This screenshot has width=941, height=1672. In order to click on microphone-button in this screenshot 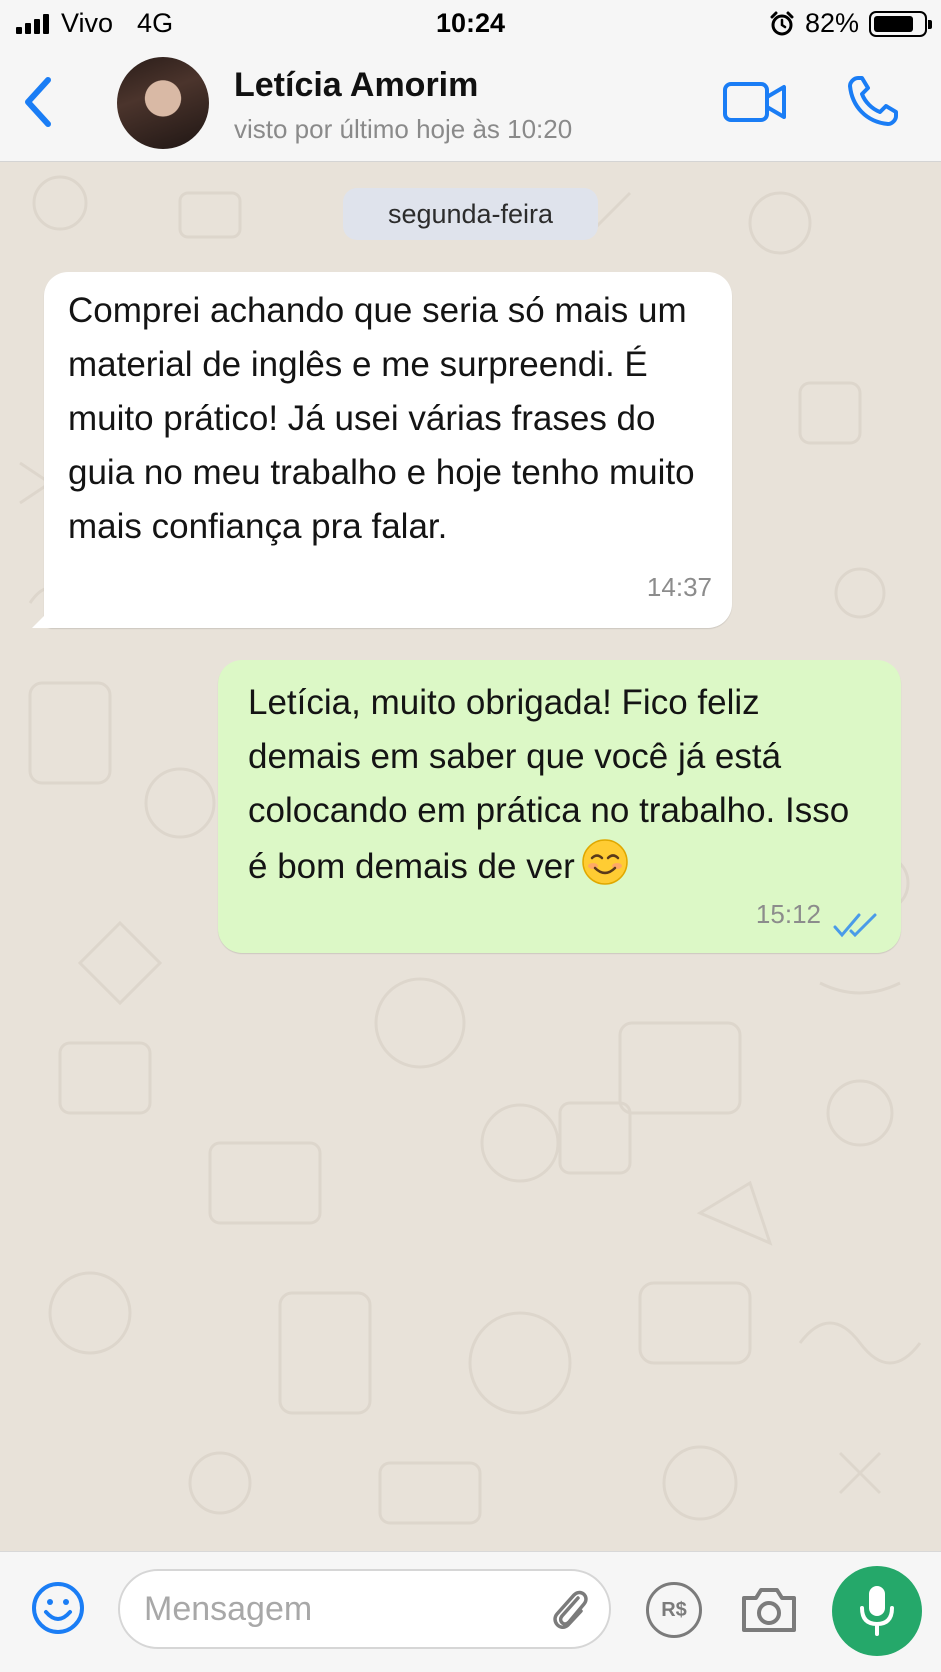, I will do `click(877, 1611)`.